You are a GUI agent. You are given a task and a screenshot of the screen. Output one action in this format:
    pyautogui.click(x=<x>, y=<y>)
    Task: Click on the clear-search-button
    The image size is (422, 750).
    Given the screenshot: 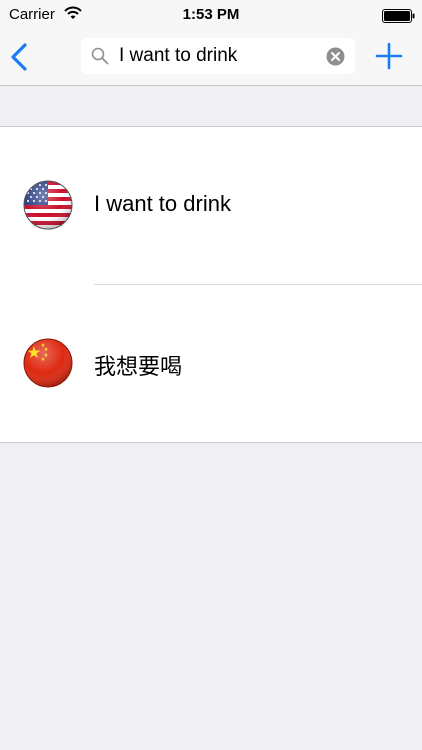 What is the action you would take?
    pyautogui.click(x=335, y=56)
    